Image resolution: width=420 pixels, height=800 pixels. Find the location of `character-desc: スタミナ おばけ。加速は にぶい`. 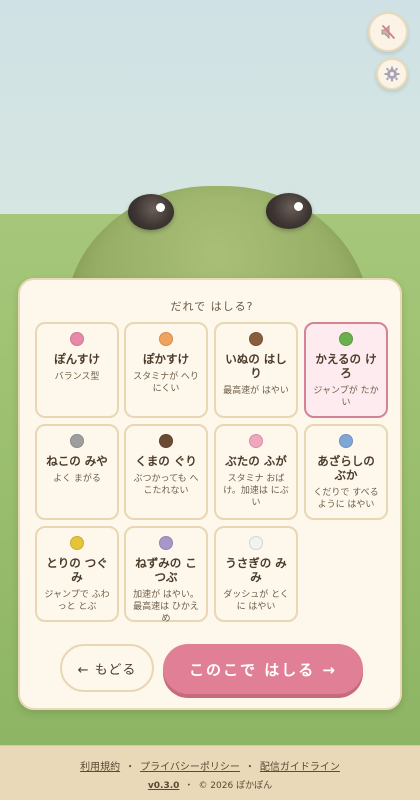

character-desc: スタミナ おばけ。加速は にぶい is located at coordinates (256, 491).